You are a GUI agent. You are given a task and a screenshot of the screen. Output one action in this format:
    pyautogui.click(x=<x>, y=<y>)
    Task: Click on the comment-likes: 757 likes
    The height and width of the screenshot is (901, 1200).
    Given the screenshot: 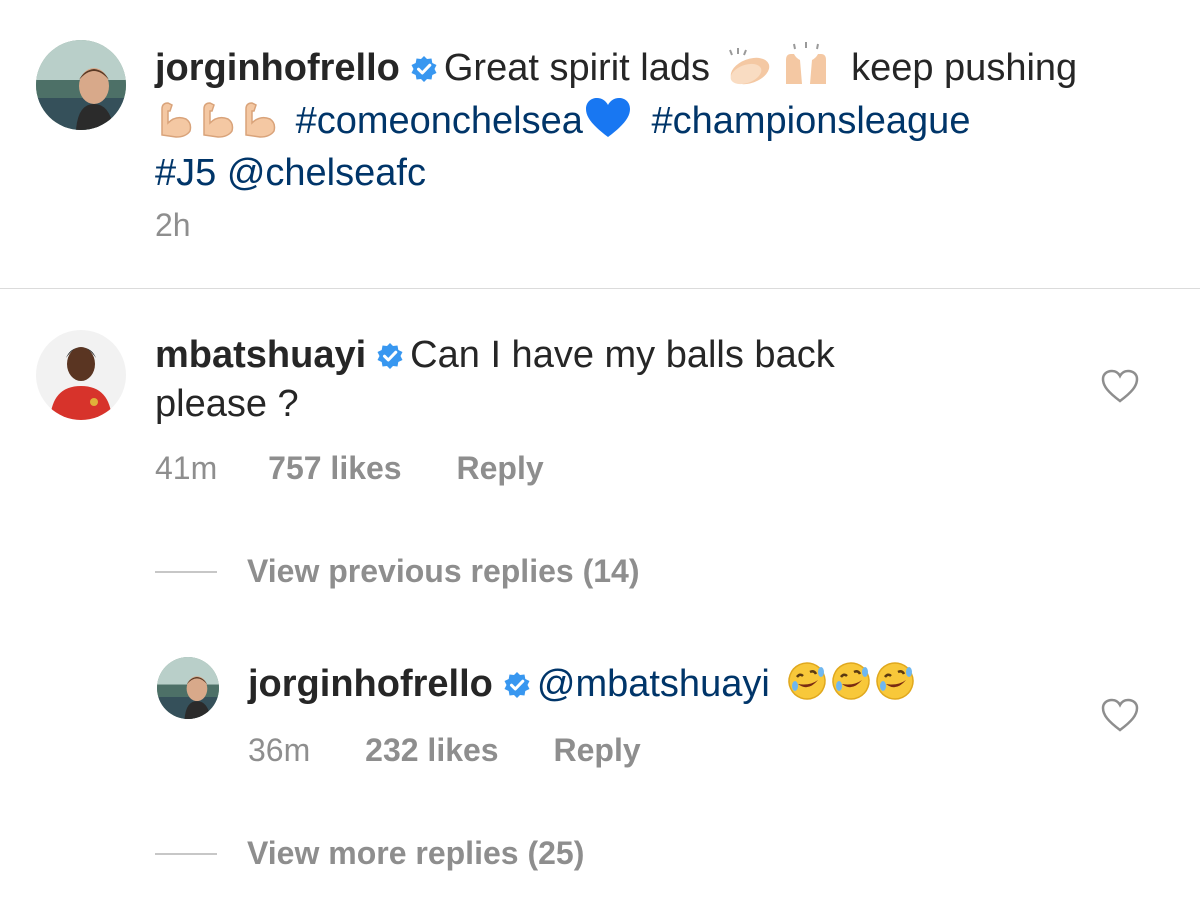 What is the action you would take?
    pyautogui.click(x=334, y=468)
    